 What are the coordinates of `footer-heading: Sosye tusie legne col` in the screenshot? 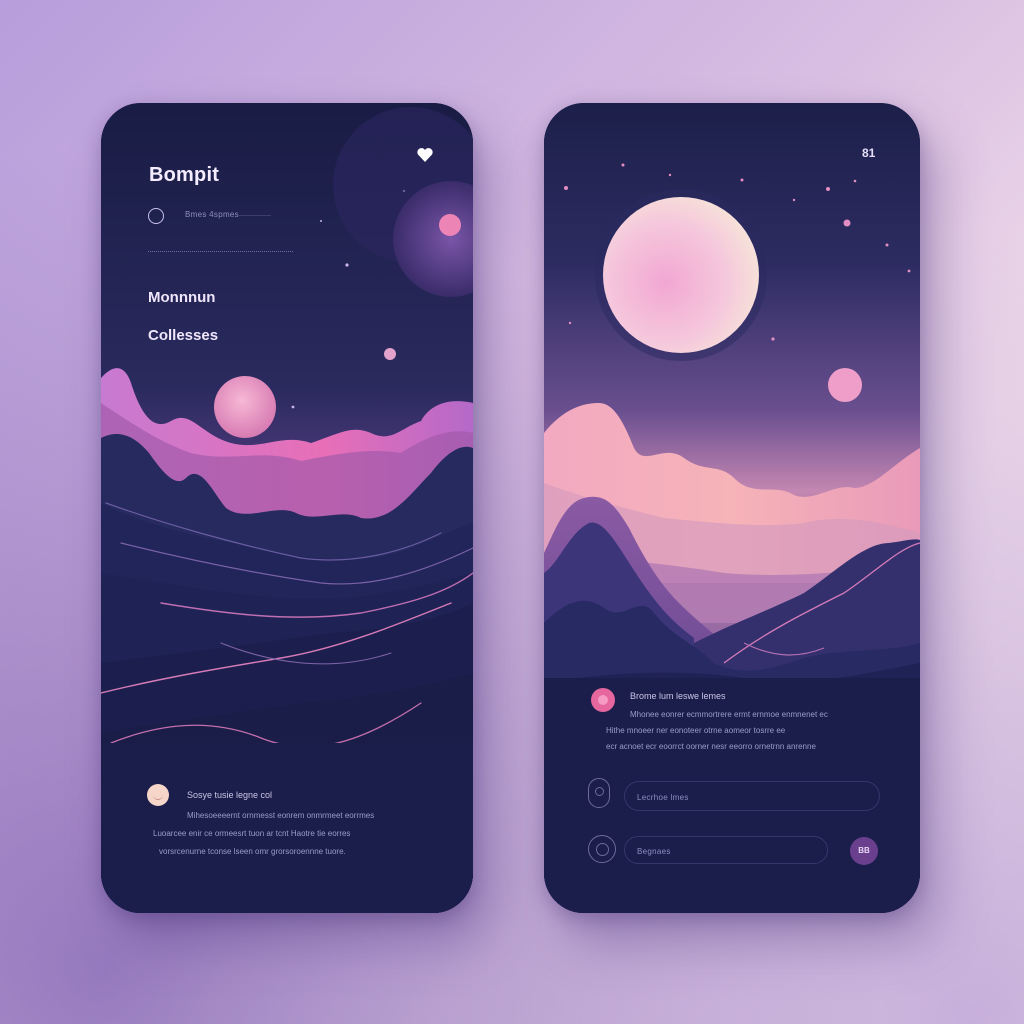 It's located at (230, 795).